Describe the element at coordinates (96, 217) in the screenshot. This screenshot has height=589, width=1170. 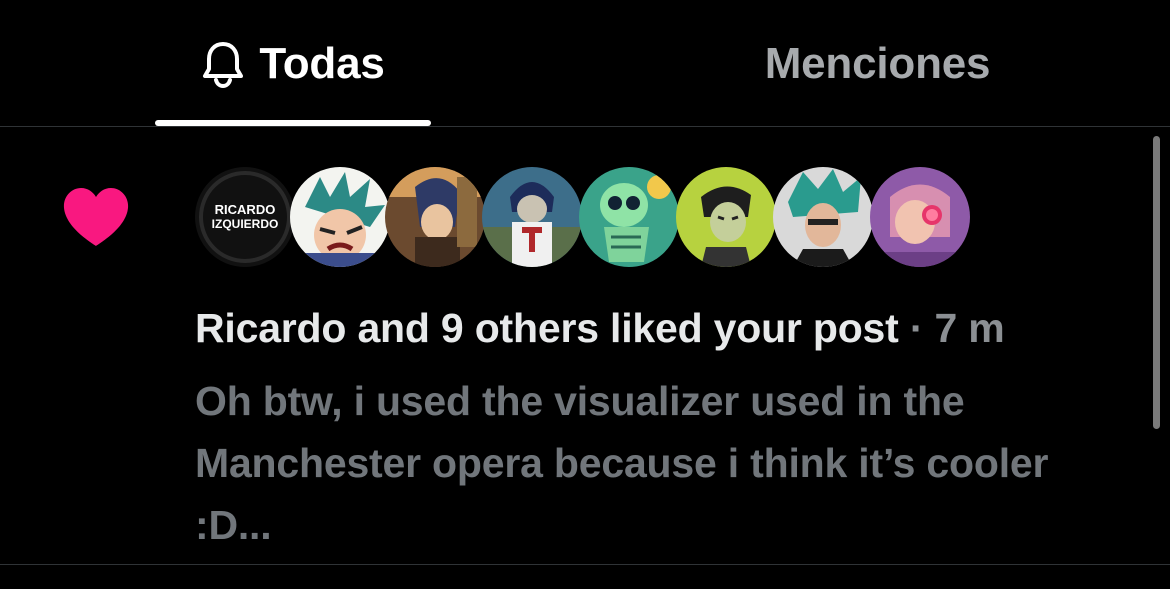
I see `heart-icon` at that location.